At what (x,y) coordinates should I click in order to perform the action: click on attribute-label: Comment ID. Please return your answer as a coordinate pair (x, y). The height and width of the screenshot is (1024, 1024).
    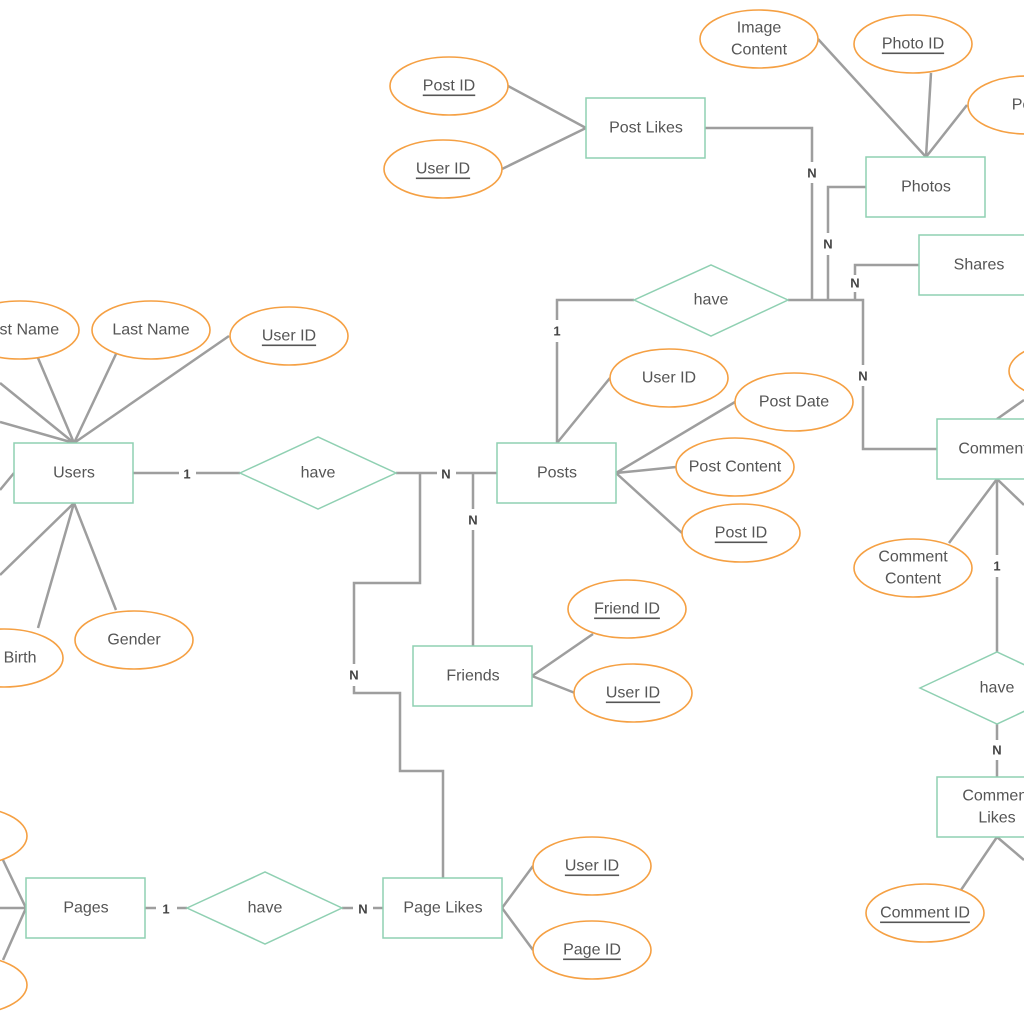
    Looking at the image, I should click on (925, 913).